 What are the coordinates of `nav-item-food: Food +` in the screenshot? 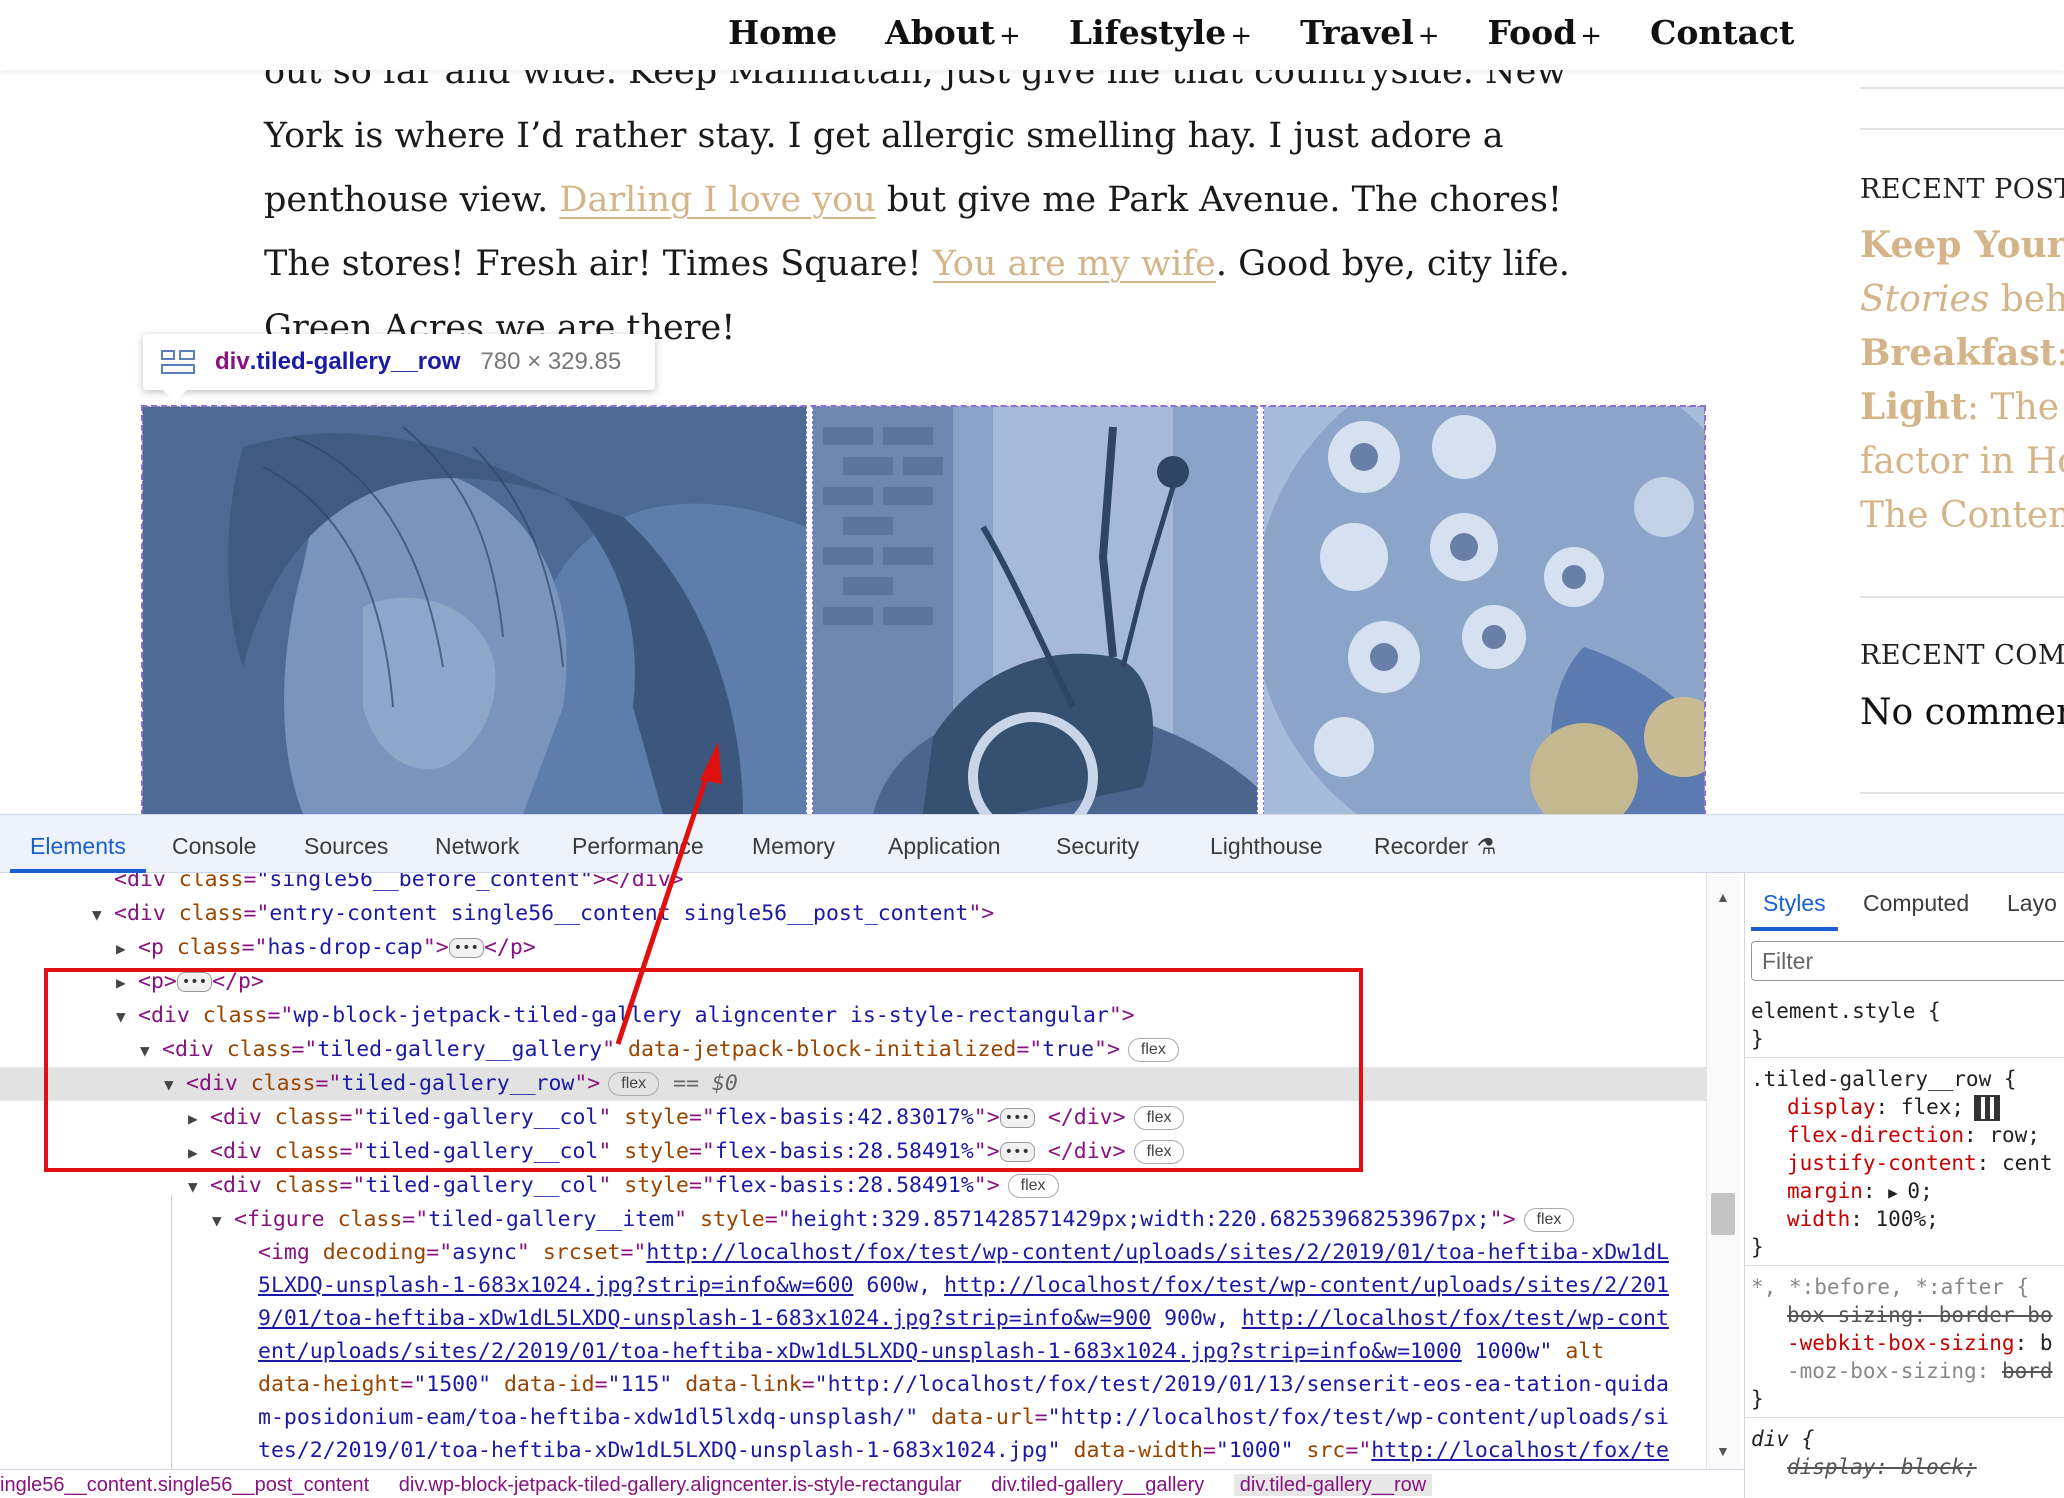 It's located at (1545, 32).